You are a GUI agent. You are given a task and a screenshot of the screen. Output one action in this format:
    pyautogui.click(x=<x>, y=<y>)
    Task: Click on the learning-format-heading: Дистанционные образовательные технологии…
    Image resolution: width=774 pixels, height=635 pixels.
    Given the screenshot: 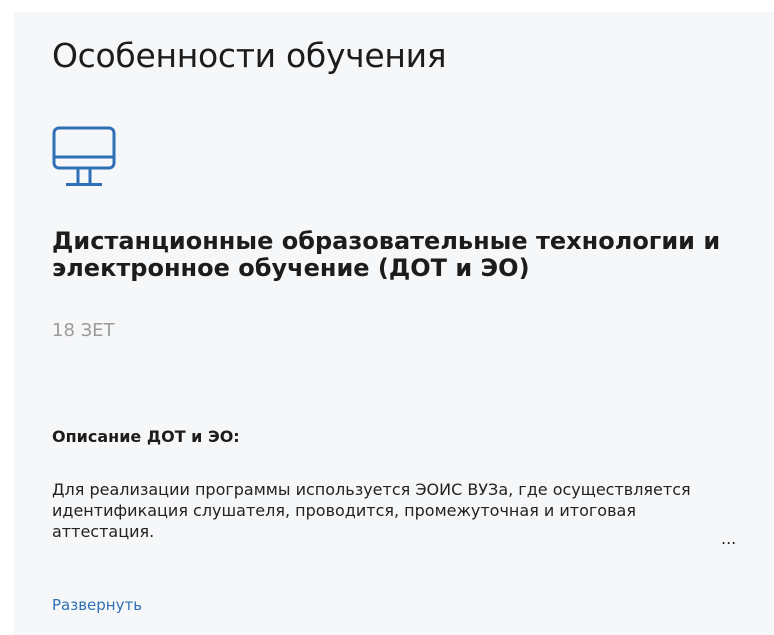 What is the action you would take?
    pyautogui.click(x=386, y=254)
    